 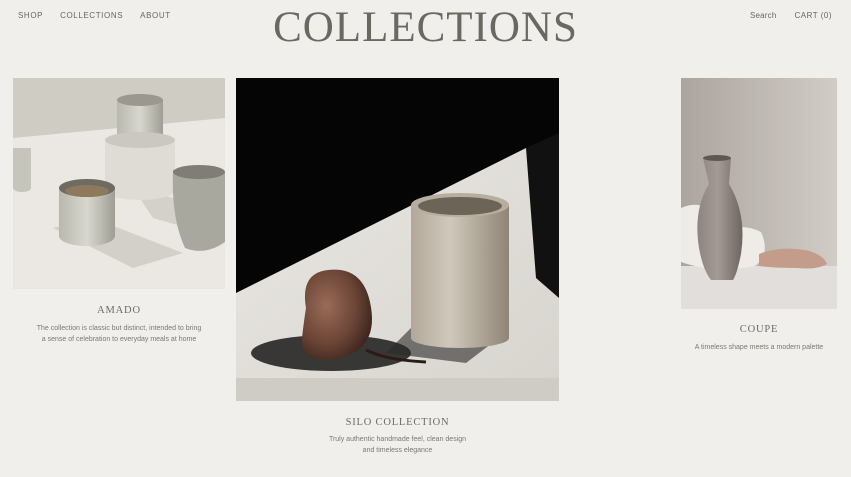 I want to click on page-title: COLLECTIONS, so click(x=425, y=27).